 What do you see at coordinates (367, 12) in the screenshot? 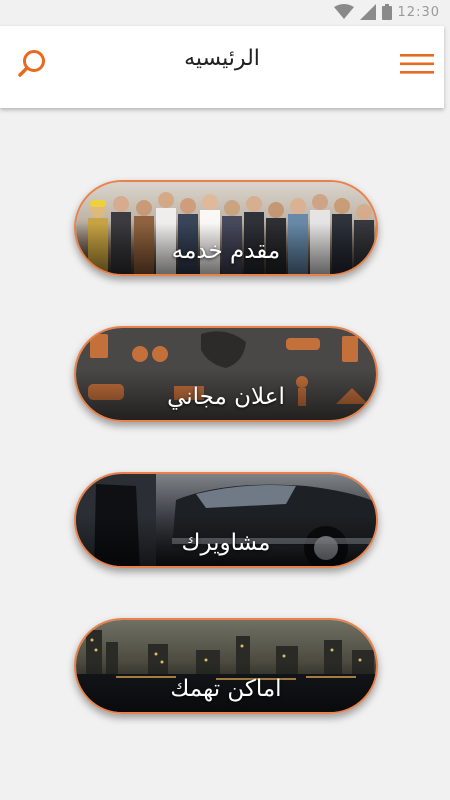
I see `signal-icon` at bounding box center [367, 12].